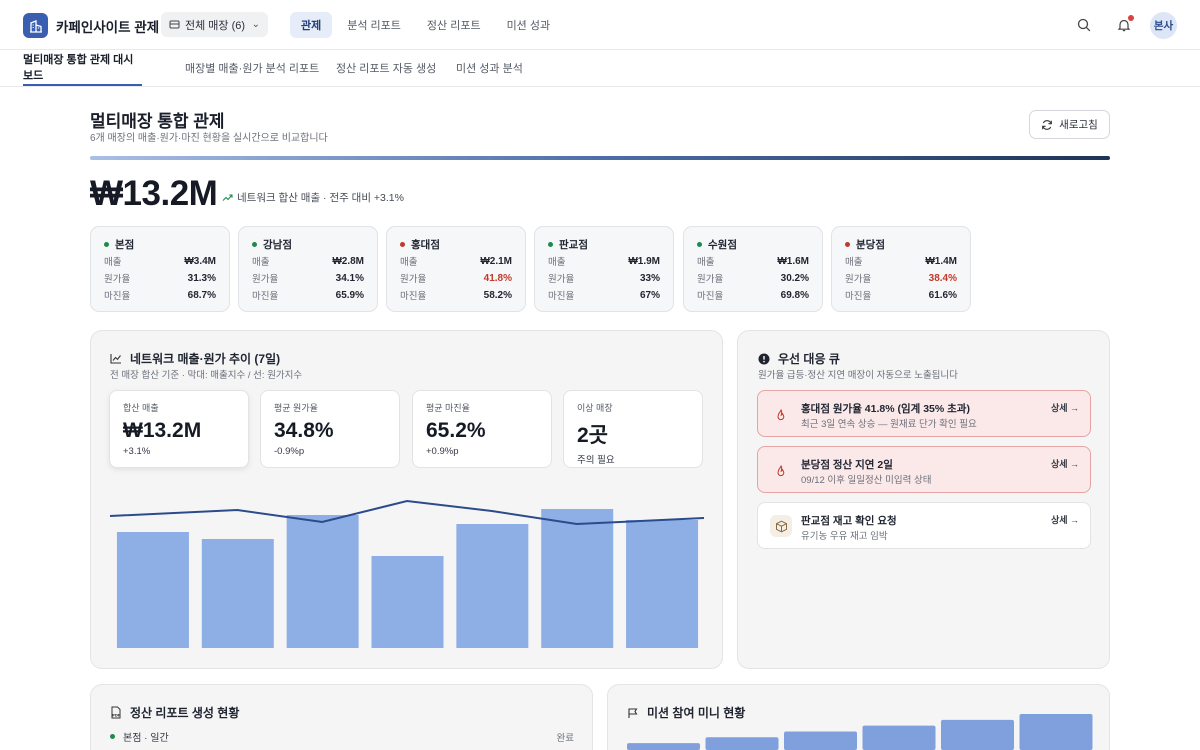 This screenshot has width=1200, height=750. I want to click on store-margin: 68.7%, so click(201, 295).